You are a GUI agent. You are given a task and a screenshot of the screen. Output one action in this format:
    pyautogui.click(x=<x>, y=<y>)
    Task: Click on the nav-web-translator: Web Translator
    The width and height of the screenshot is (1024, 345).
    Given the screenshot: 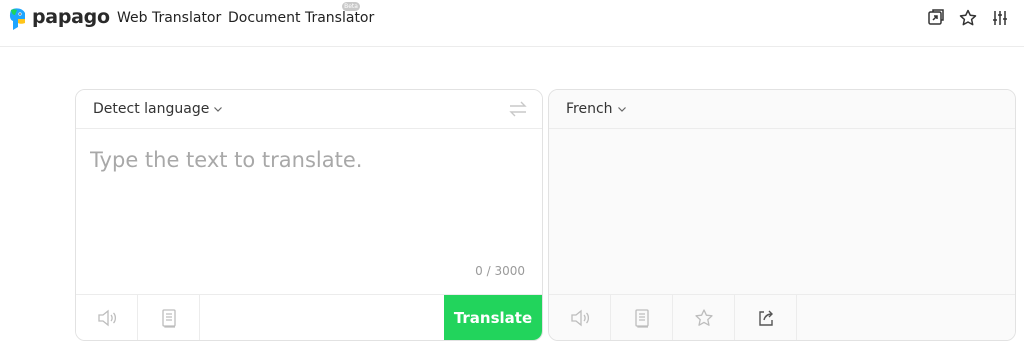 What is the action you would take?
    pyautogui.click(x=169, y=18)
    